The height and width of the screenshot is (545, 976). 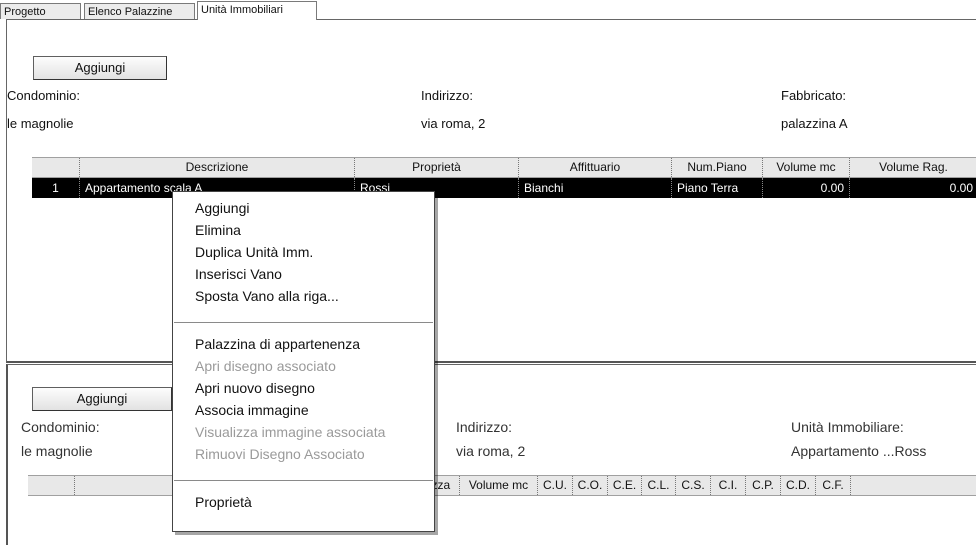 What do you see at coordinates (453, 123) in the screenshot?
I see `indirizzo-value: via roma, 2` at bounding box center [453, 123].